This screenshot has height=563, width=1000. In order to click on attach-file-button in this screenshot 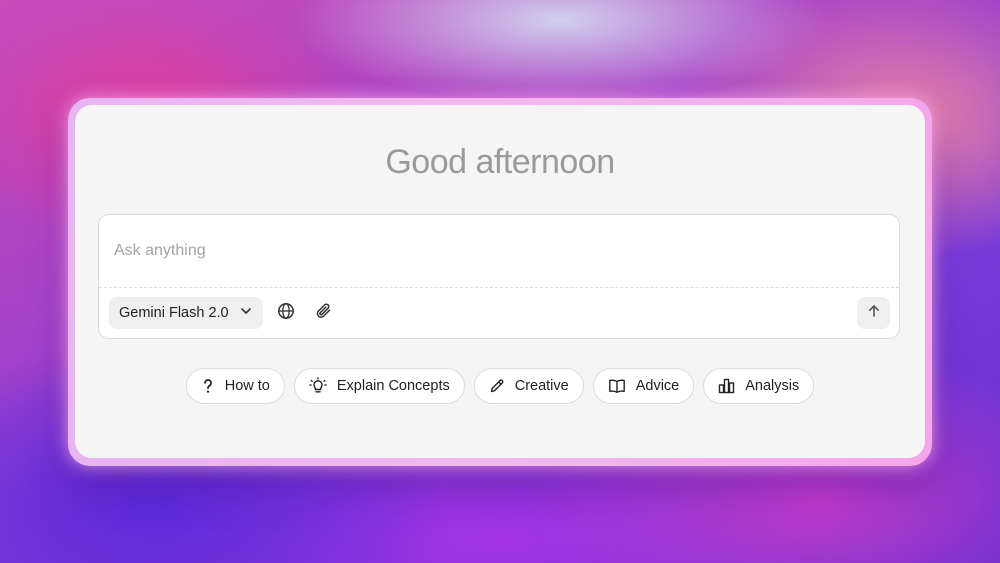, I will do `click(324, 313)`.